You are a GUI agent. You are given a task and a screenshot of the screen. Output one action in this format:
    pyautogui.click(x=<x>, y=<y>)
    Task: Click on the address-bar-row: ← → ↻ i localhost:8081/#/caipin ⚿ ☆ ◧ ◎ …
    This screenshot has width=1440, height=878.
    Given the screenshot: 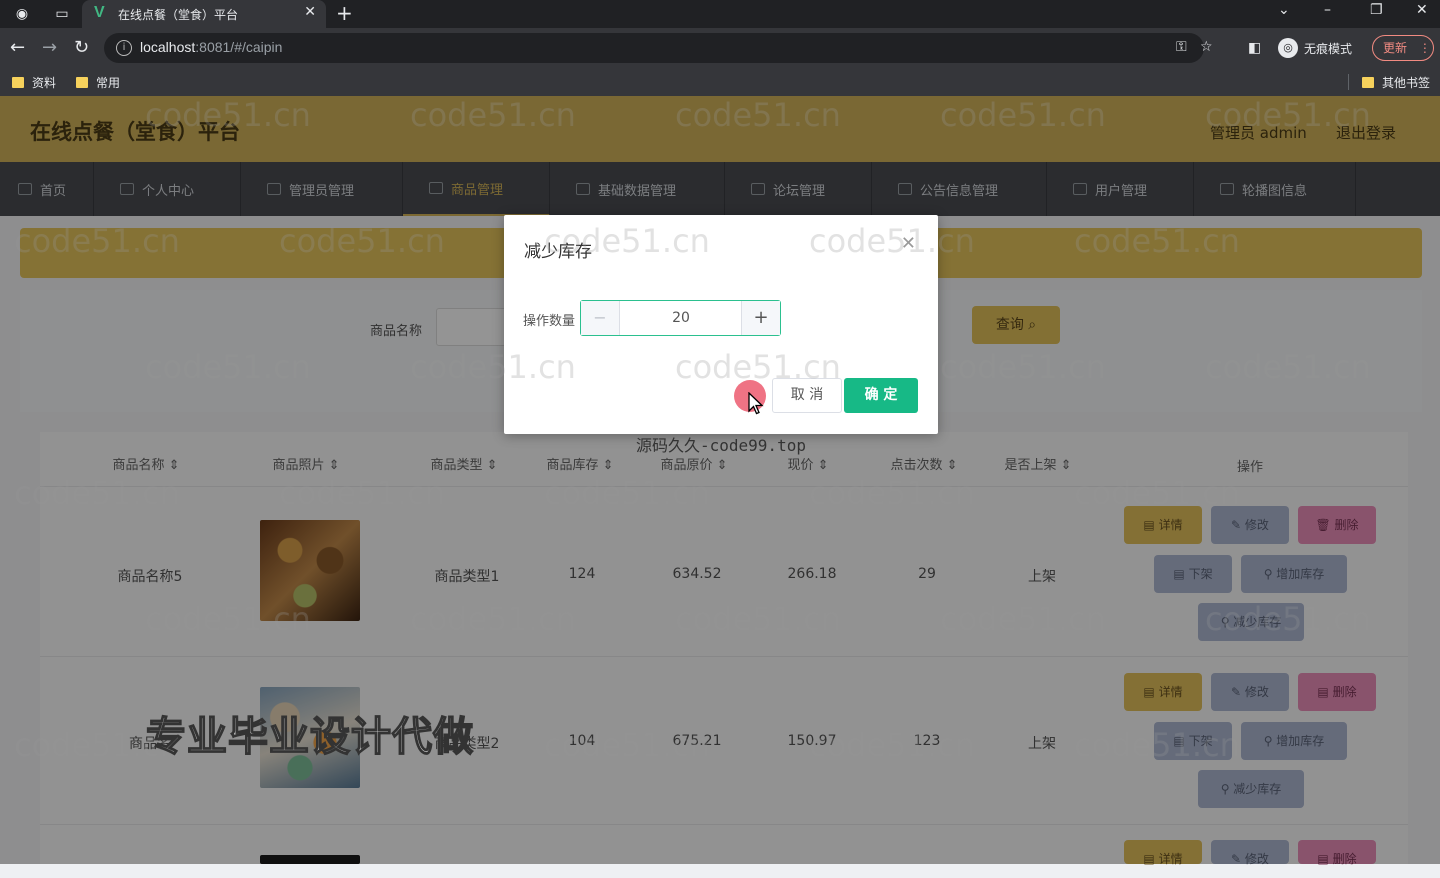 What is the action you would take?
    pyautogui.click(x=720, y=48)
    